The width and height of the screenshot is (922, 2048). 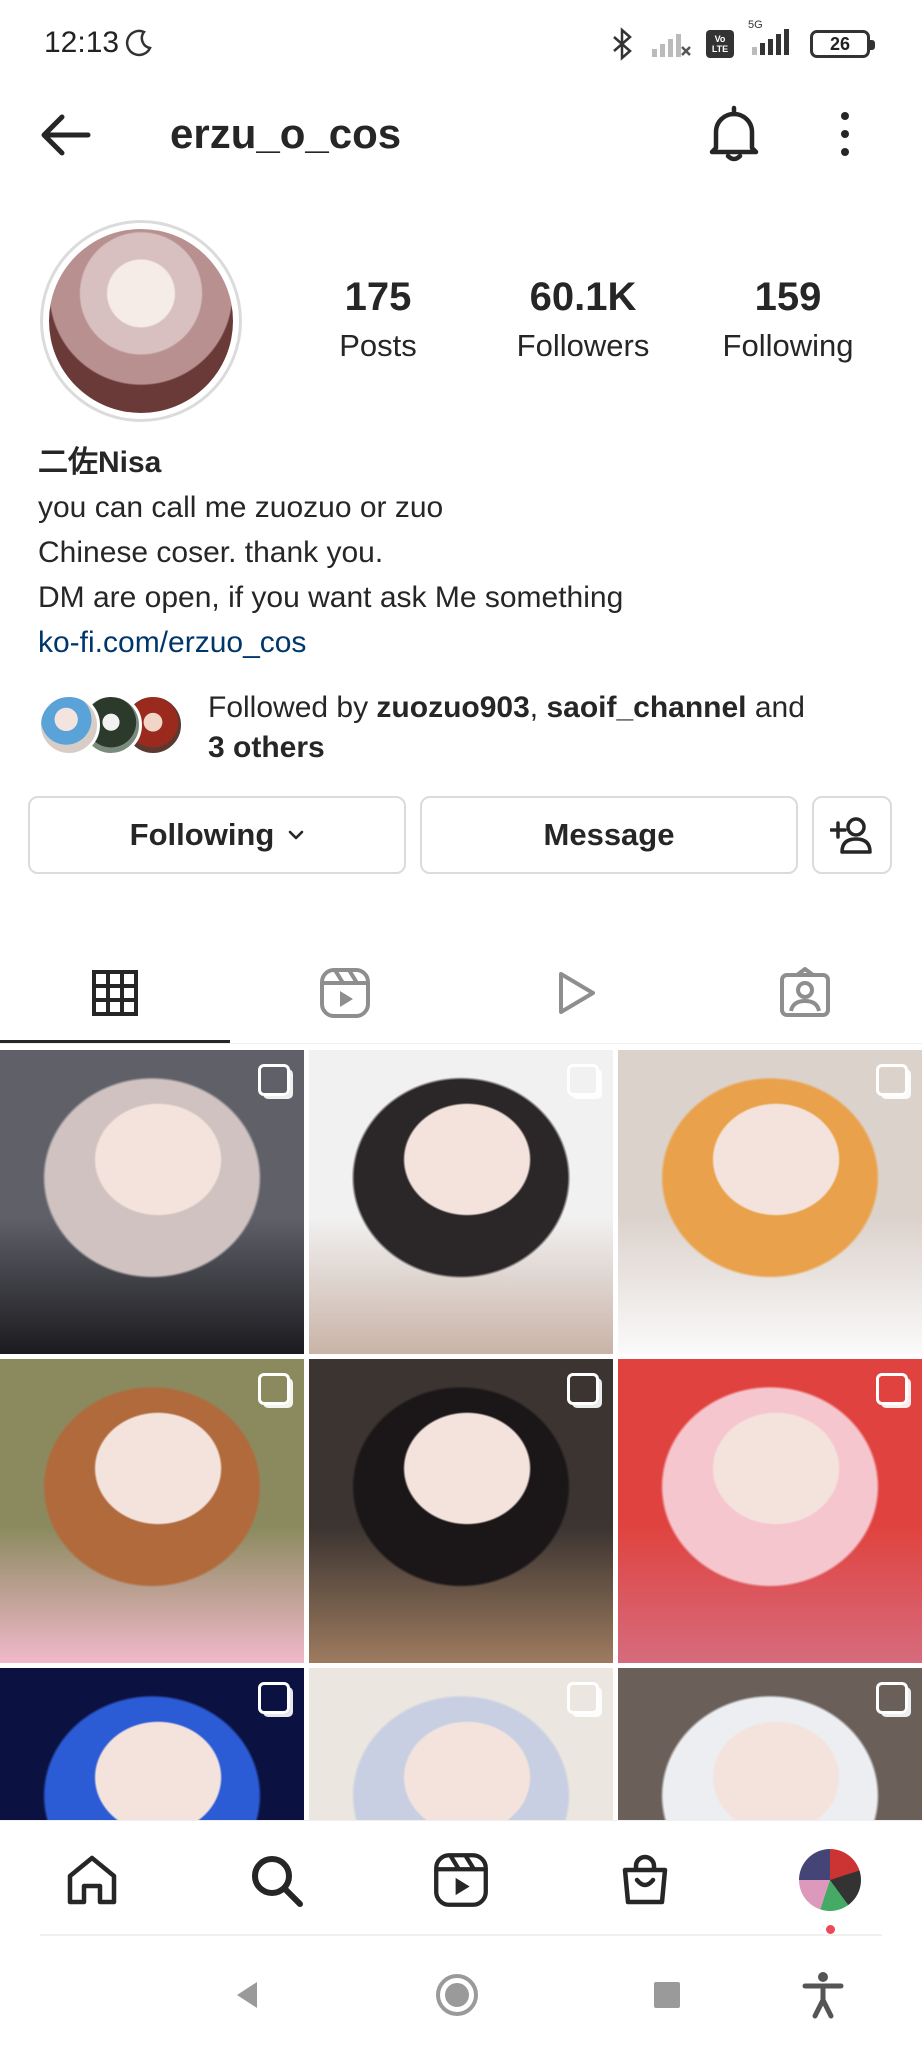 I want to click on accessibility-icon, so click(x=823, y=1995).